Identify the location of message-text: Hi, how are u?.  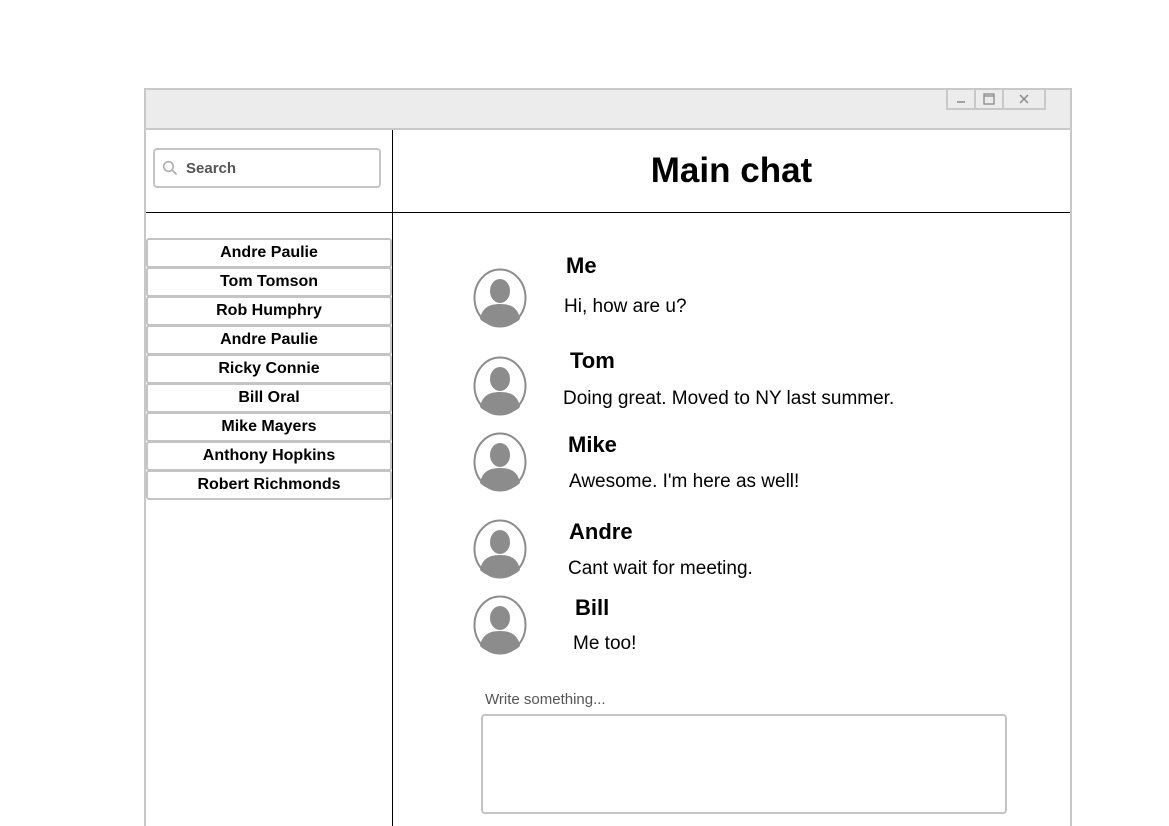
(625, 306).